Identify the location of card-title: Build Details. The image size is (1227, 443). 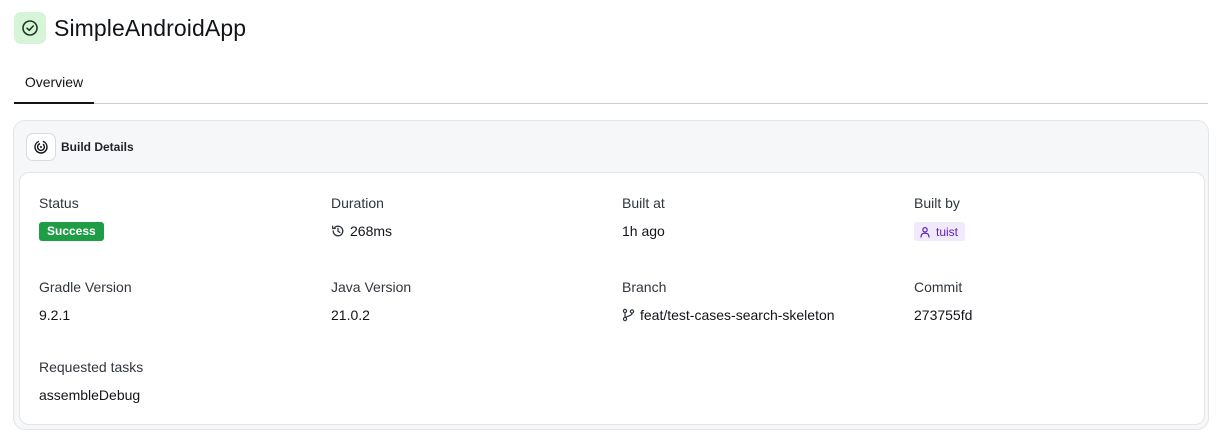
(97, 147).